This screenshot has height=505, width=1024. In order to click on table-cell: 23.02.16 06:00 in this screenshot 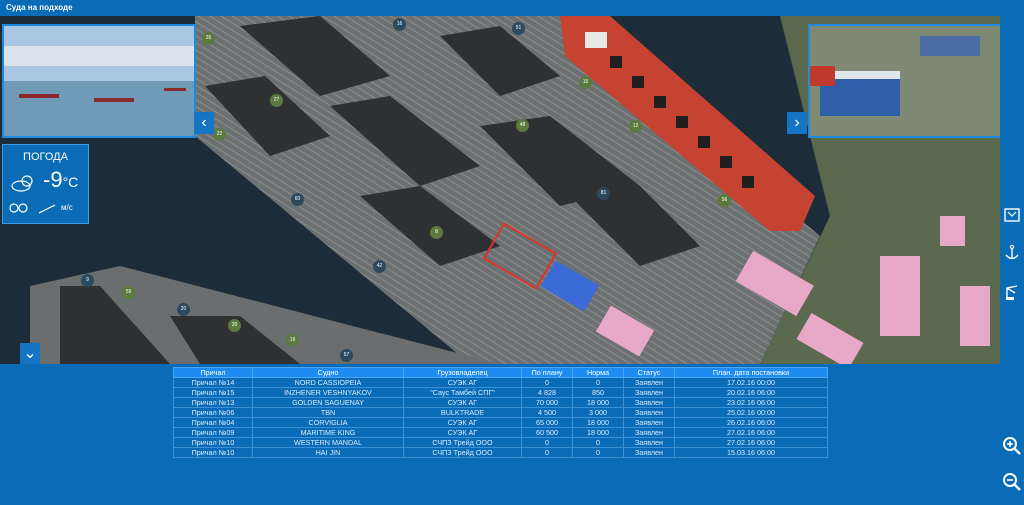, I will do `click(751, 402)`.